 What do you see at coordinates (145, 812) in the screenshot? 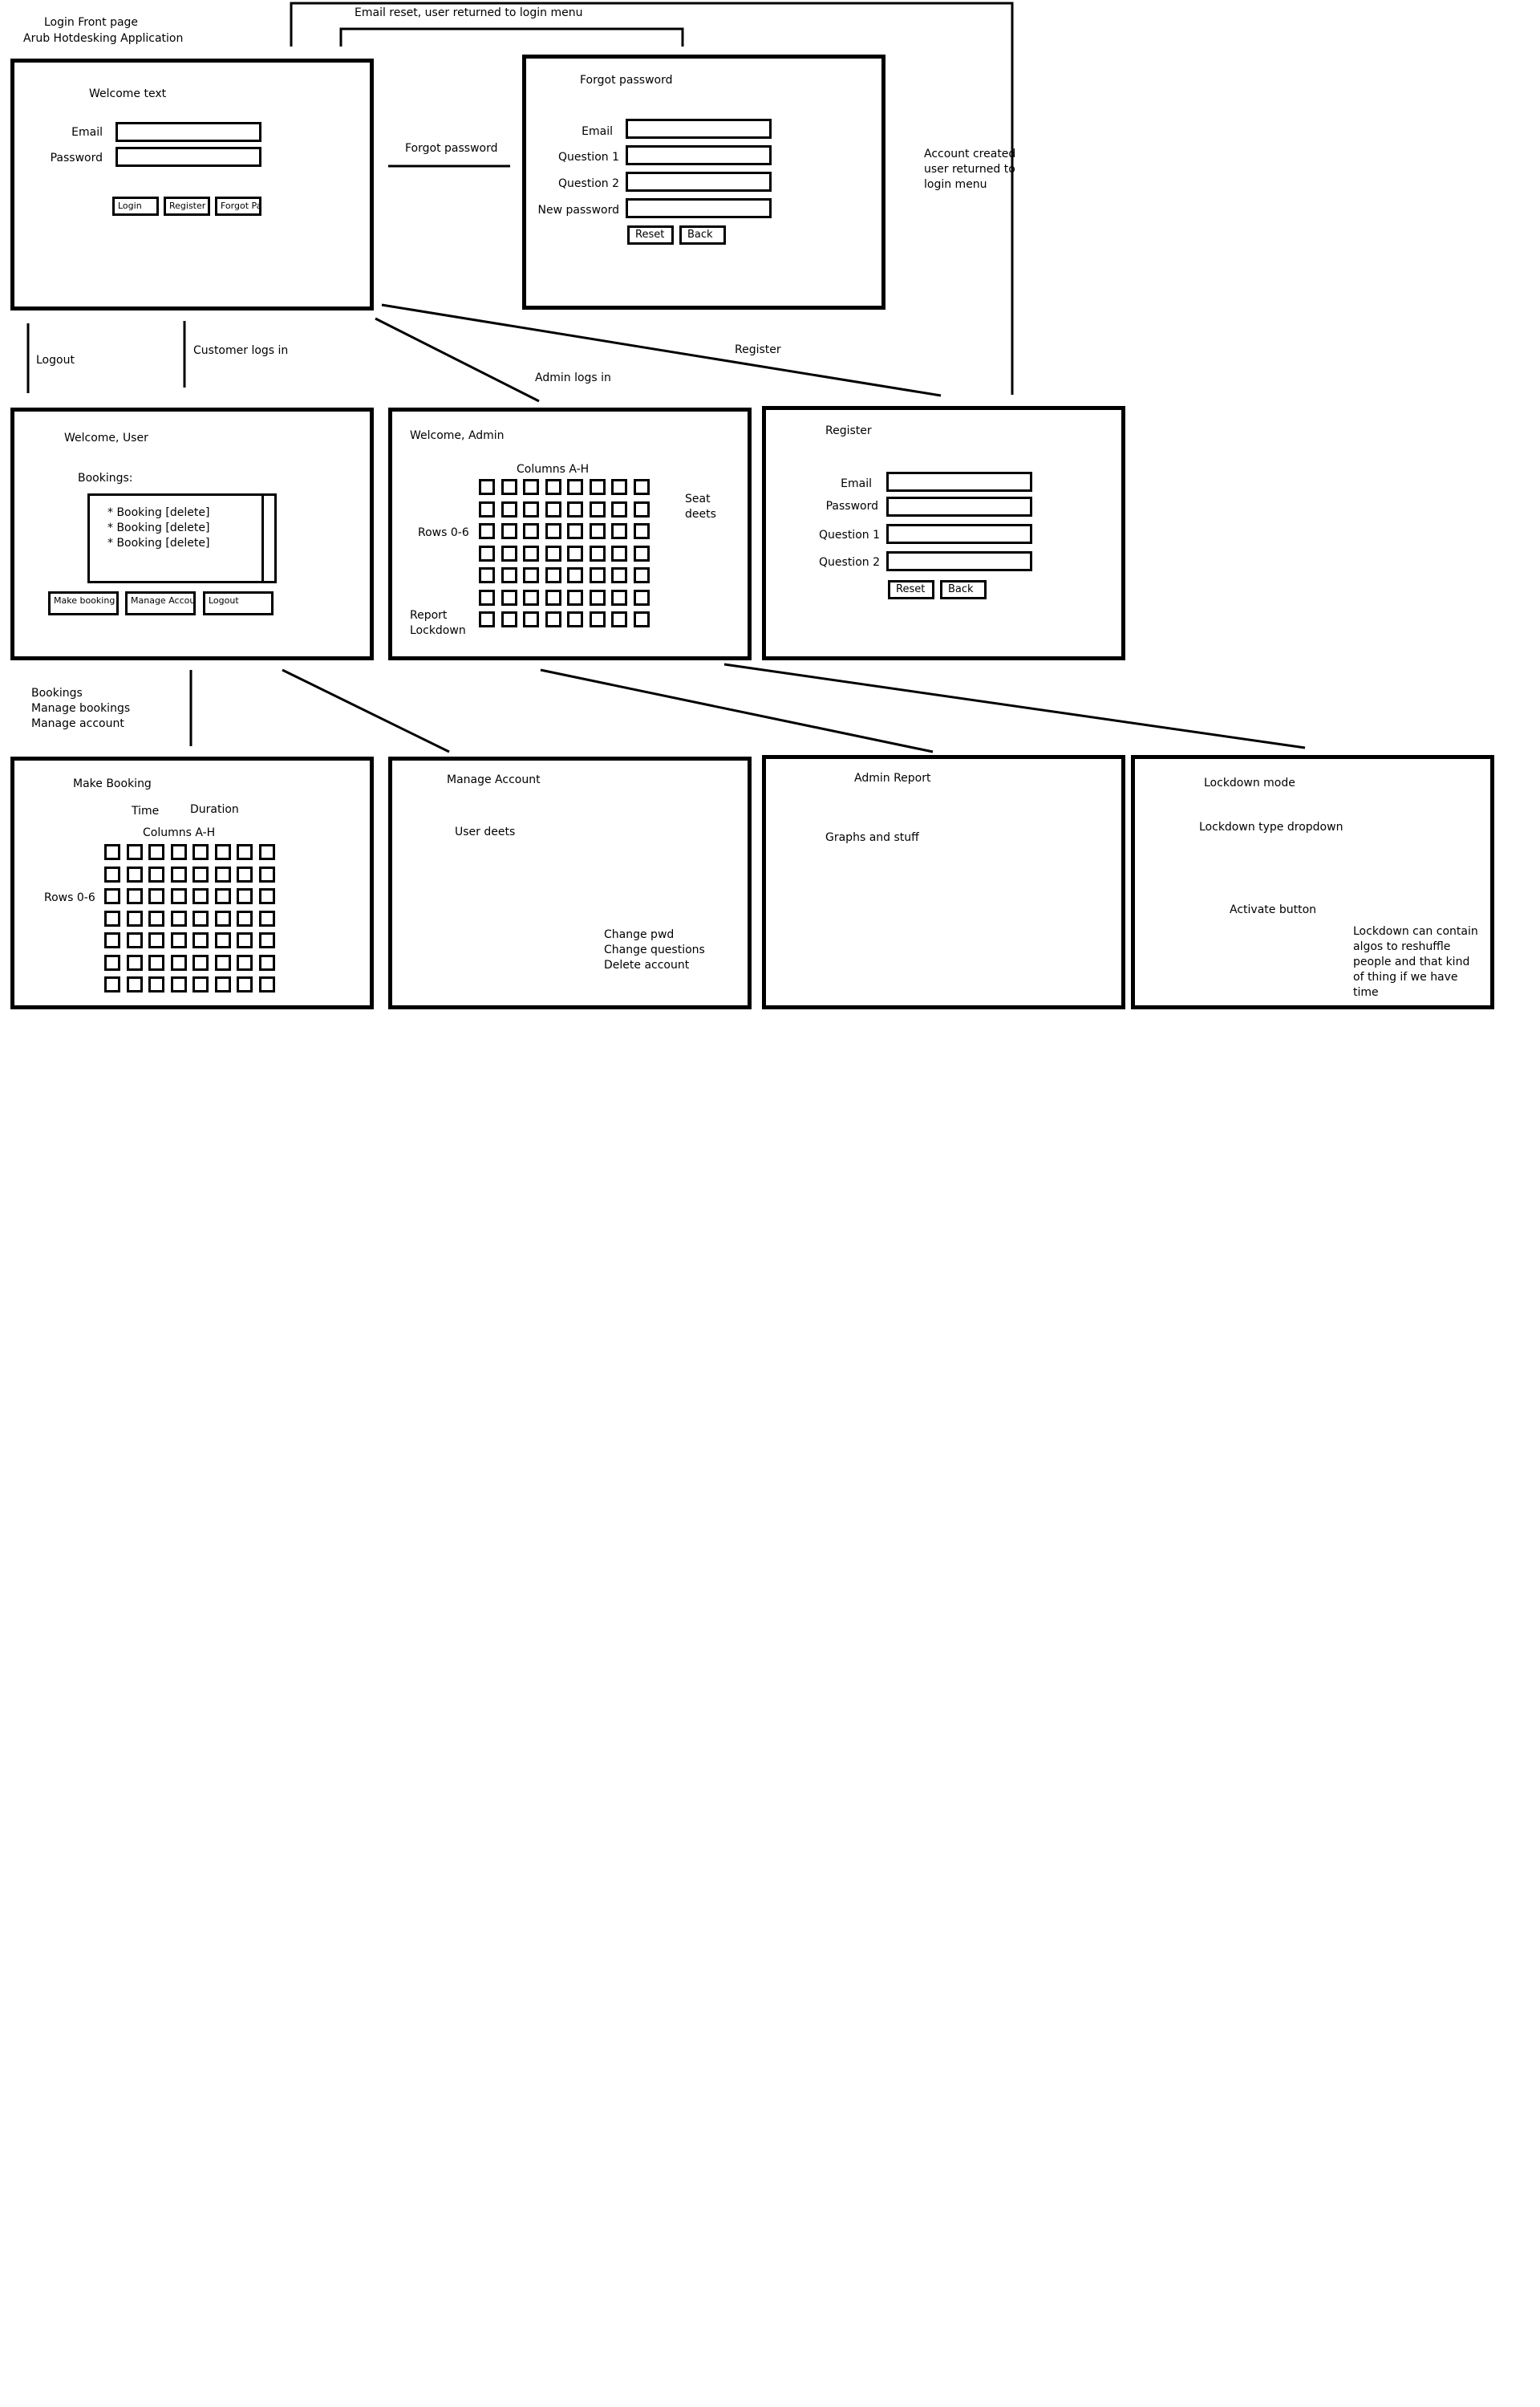
I see `time-selector: Time` at bounding box center [145, 812].